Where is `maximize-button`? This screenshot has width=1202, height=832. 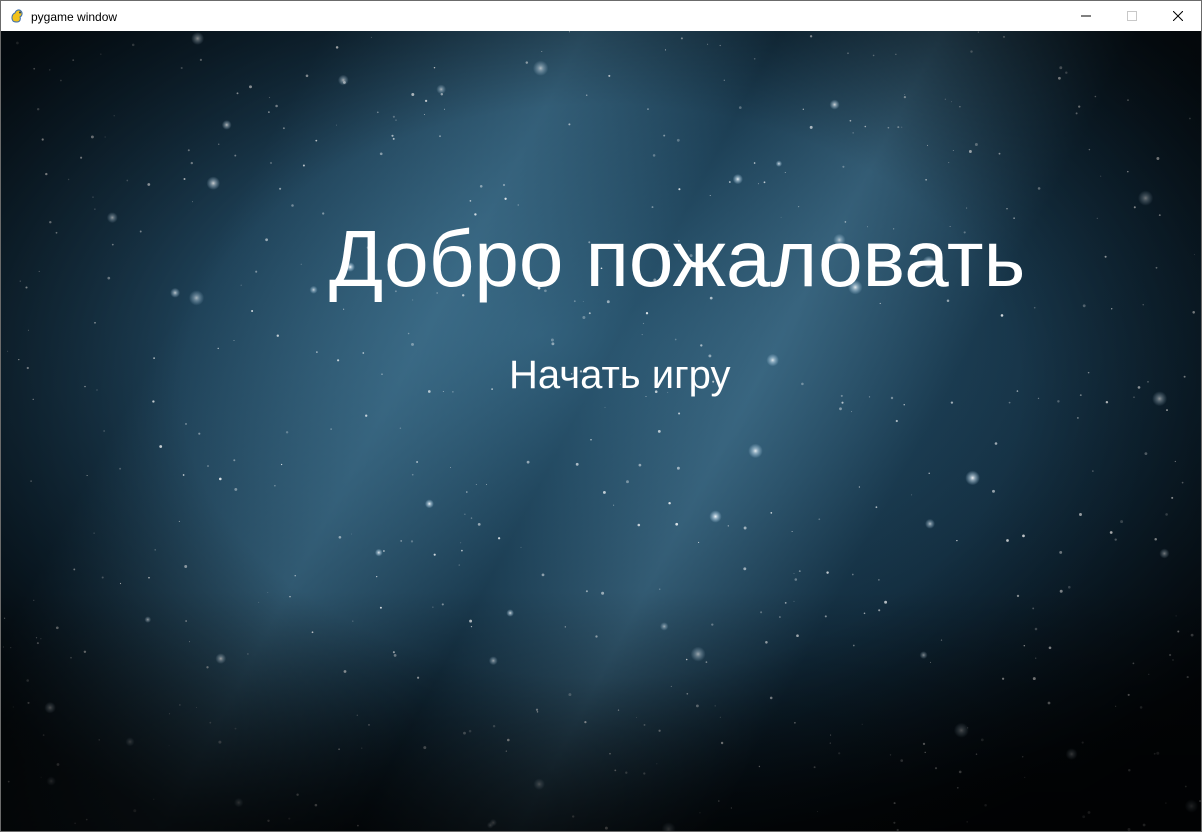 maximize-button is located at coordinates (1132, 16).